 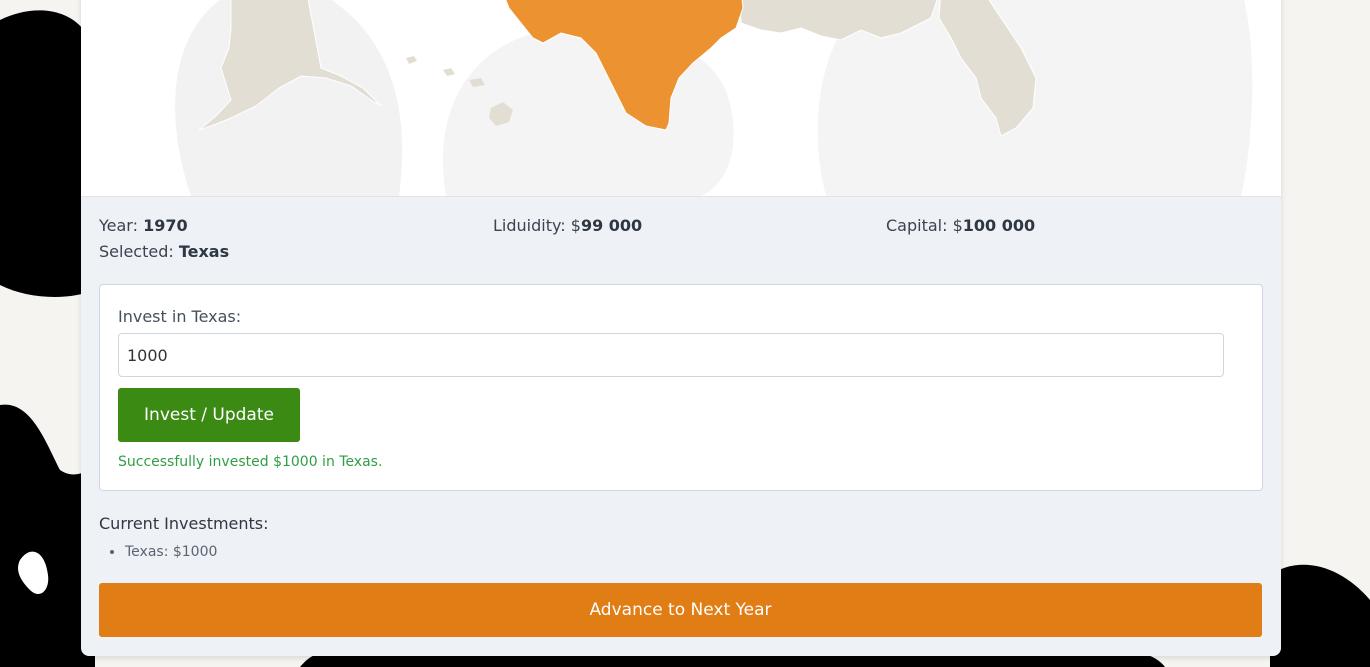 What do you see at coordinates (999, 225) in the screenshot?
I see `capital-value: 100 000` at bounding box center [999, 225].